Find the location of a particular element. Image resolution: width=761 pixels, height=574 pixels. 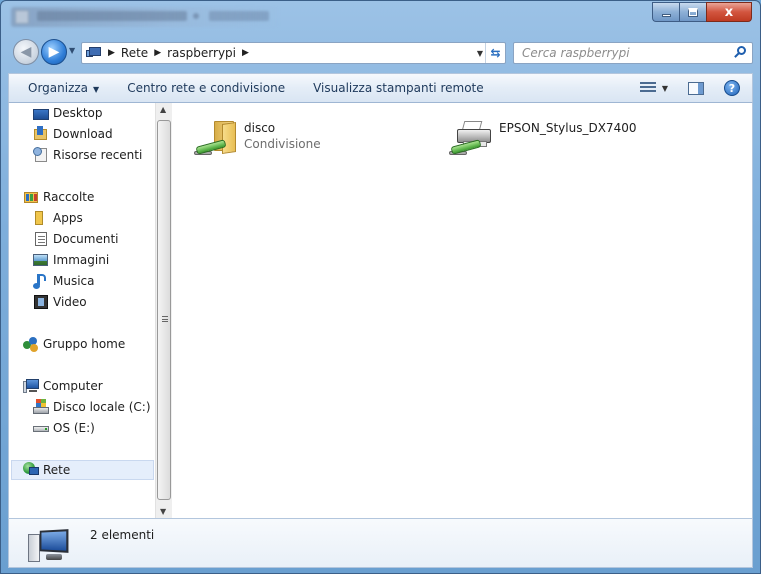

nav-item-drive-c: Disco locale (C:) is located at coordinates (92, 407).